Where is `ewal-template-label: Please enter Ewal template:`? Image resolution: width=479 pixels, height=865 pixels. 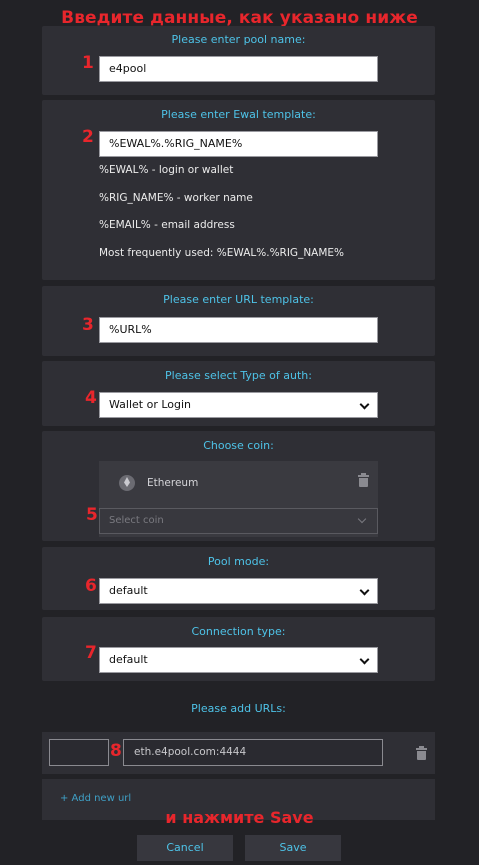
ewal-template-label: Please enter Ewal template: is located at coordinates (238, 114).